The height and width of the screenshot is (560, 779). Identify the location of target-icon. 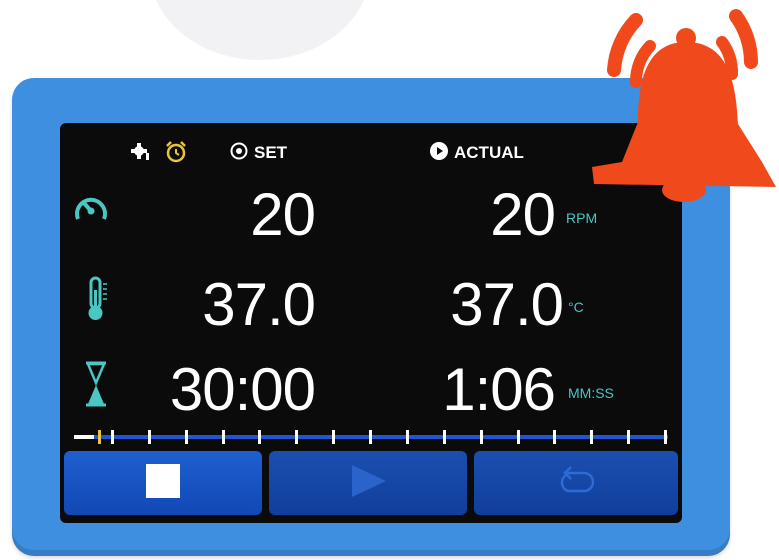
(239, 153).